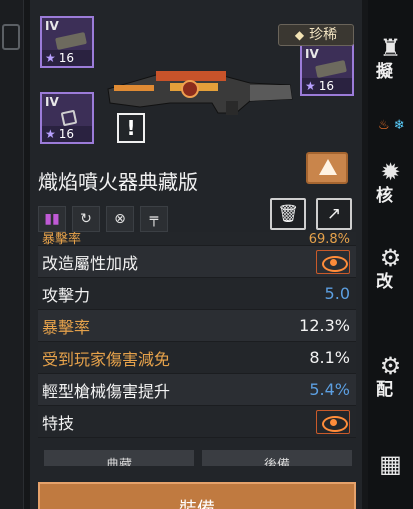 The image size is (413, 509). Describe the element at coordinates (86, 219) in the screenshot. I see `reload-icon: ↻` at that location.